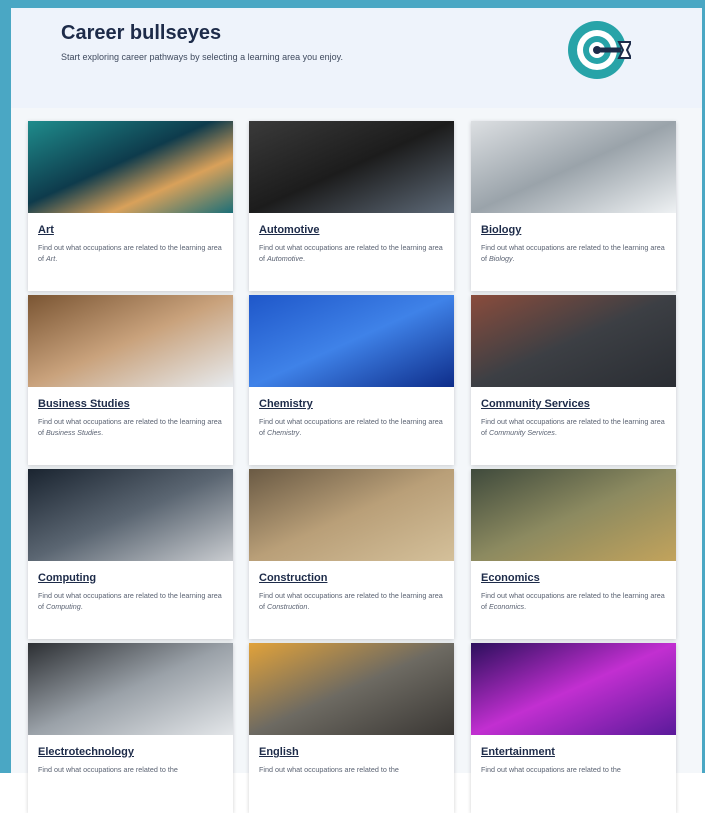 The height and width of the screenshot is (813, 705). Describe the element at coordinates (507, 606) in the screenshot. I see `card-description-area: Economics` at that location.